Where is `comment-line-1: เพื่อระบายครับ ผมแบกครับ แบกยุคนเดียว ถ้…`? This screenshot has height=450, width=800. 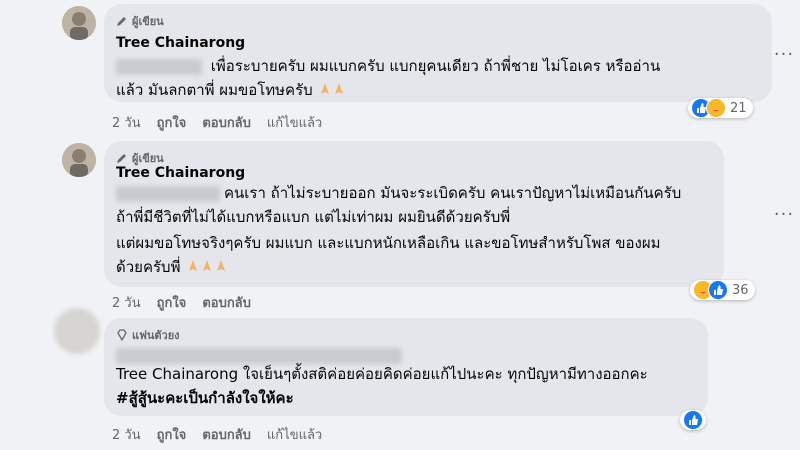 comment-line-1: เพื่อระบายครับ ผมแบกครับ แบกยุคนเดียว ถ้… is located at coordinates (435, 66).